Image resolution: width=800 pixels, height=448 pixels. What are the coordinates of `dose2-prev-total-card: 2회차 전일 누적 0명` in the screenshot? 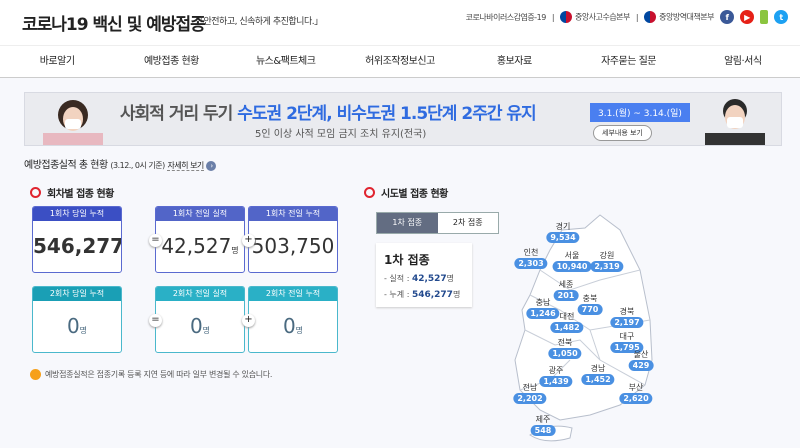 It's located at (293, 319).